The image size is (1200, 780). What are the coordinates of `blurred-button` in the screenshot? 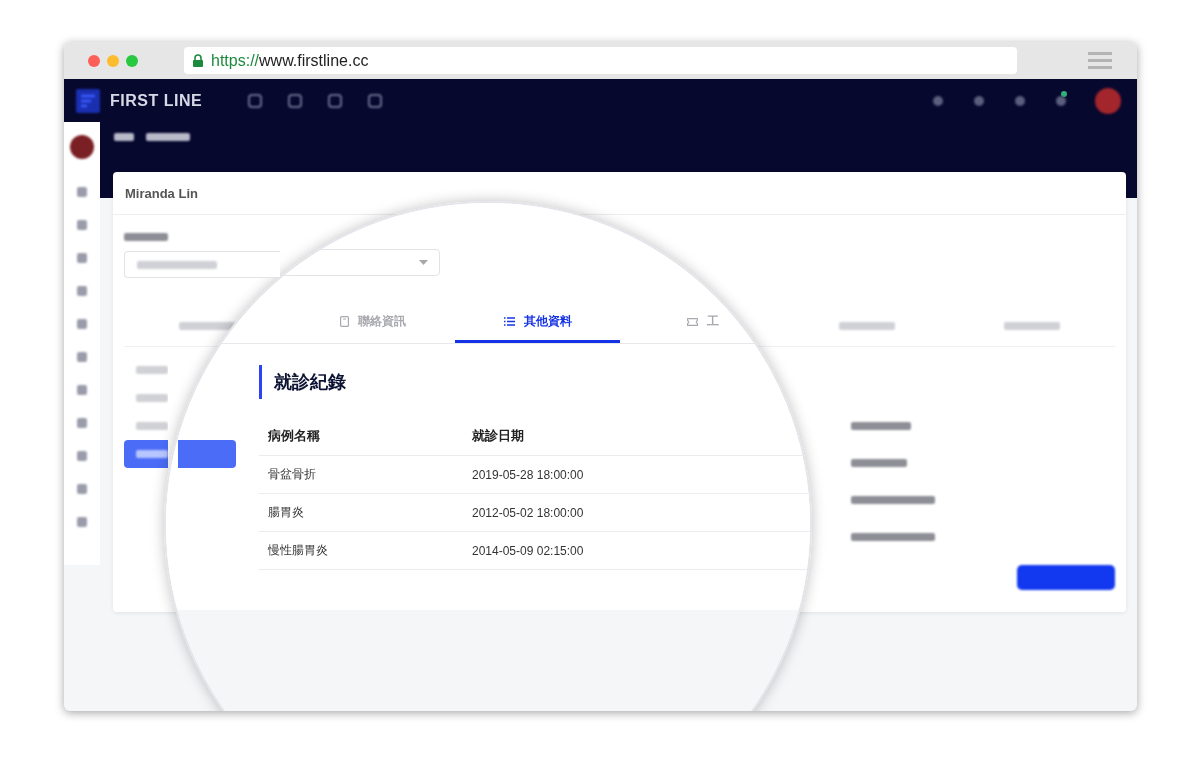 It's located at (1066, 577).